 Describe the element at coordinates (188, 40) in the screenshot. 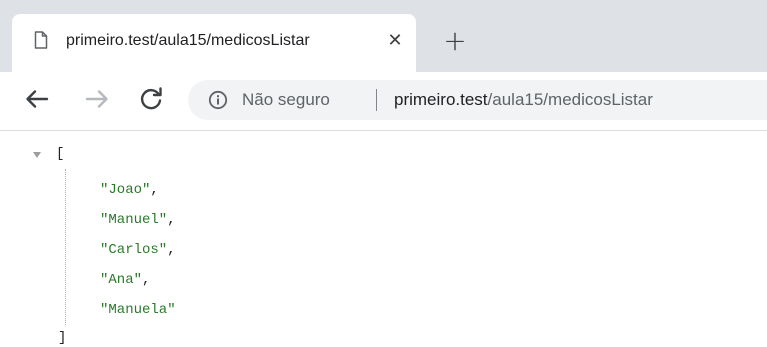

I see `tab-title: primeiro.test/aula15/medicosListar` at that location.